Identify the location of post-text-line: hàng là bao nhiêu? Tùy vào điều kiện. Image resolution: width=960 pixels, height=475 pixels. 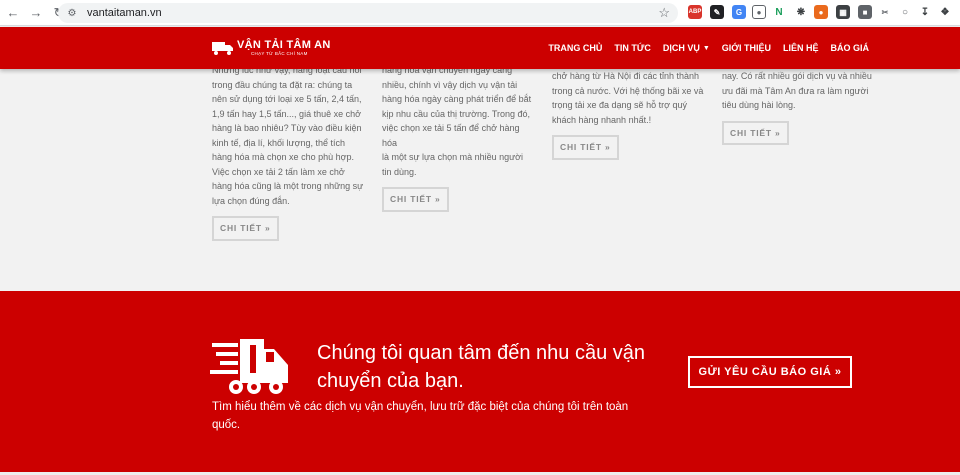
(287, 128).